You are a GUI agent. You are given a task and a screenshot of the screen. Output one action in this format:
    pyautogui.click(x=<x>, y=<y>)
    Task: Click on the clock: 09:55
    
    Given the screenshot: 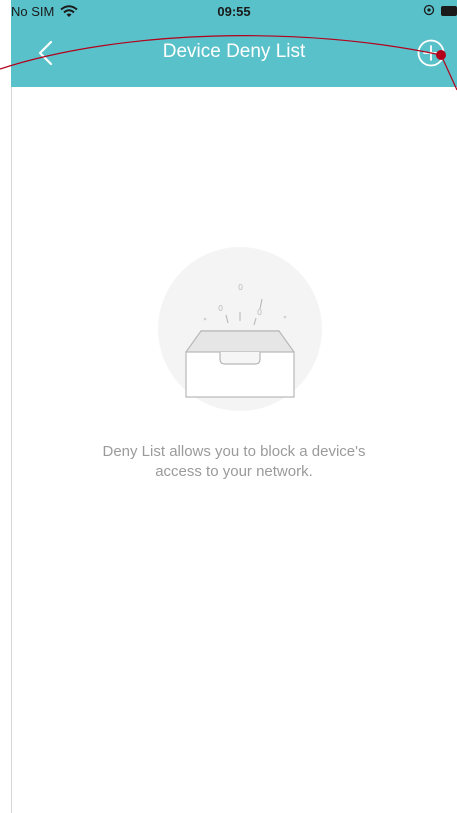 What is the action you would take?
    pyautogui.click(x=234, y=11)
    